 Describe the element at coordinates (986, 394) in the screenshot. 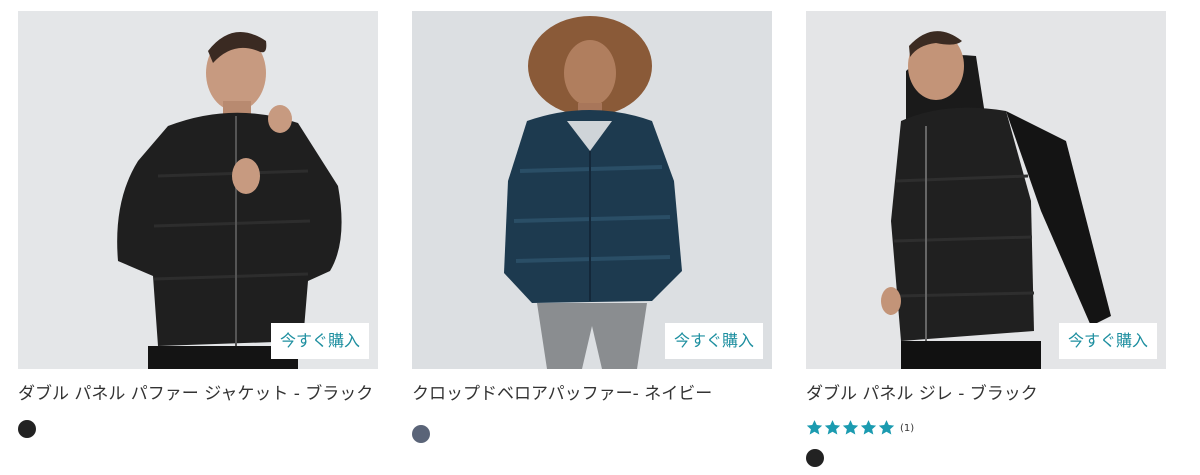

I see `product-title-link: ダブル パネル ジレ - ブラック` at that location.